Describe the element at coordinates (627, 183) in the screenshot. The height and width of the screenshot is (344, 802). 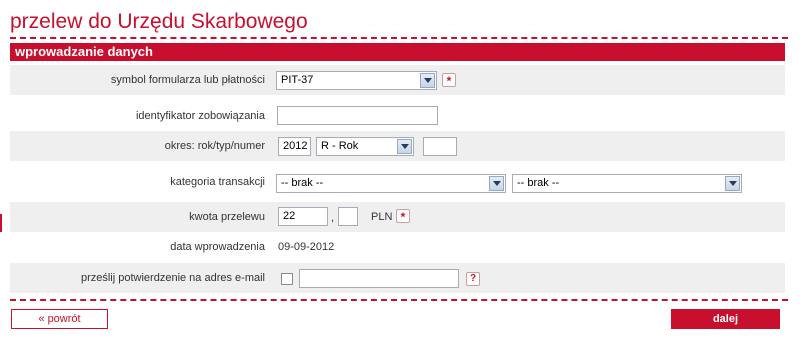
I see `kategoria-select-2: -- brak --` at that location.